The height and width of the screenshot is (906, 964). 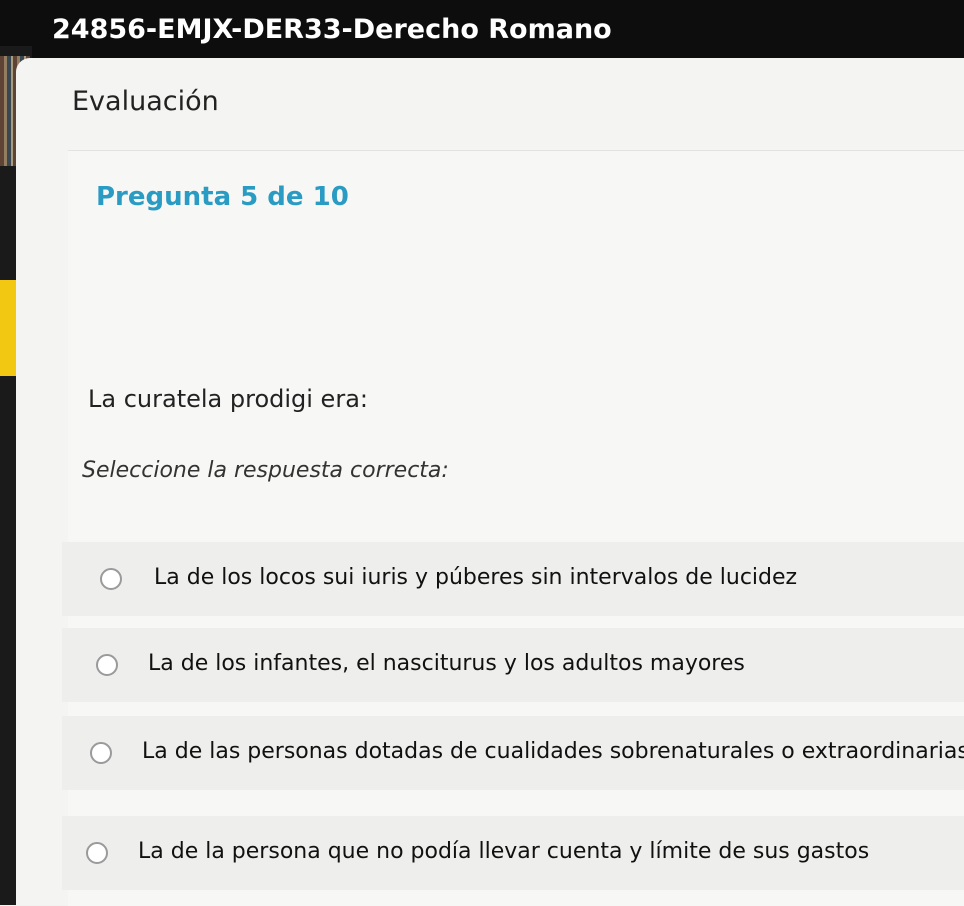 I want to click on course-title: 24856-EMJX-DER33-Derecho Romano, so click(x=332, y=29).